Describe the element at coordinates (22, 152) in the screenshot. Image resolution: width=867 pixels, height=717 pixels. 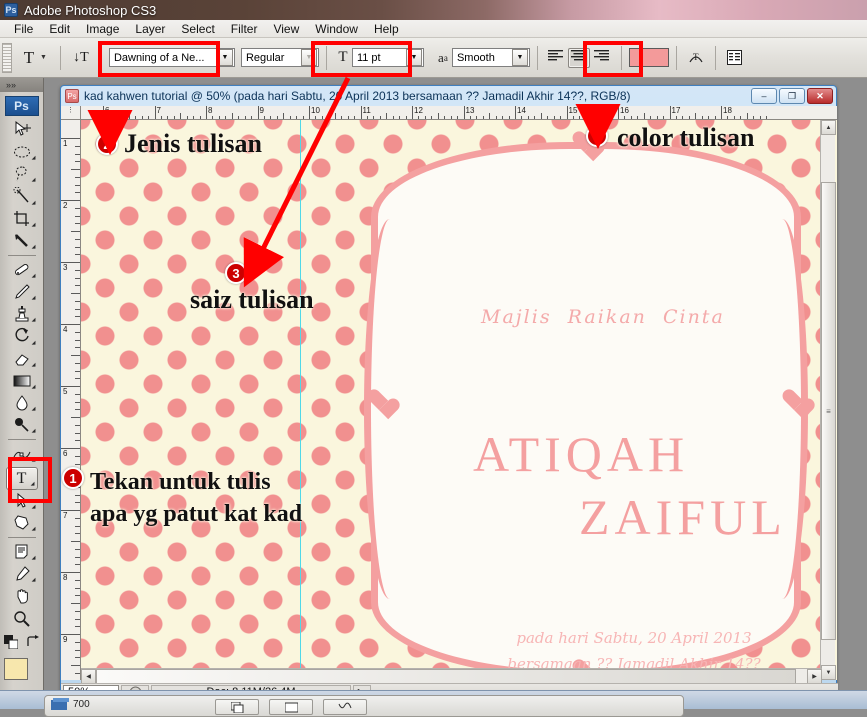
I see `tool-marquee: ◢` at that location.